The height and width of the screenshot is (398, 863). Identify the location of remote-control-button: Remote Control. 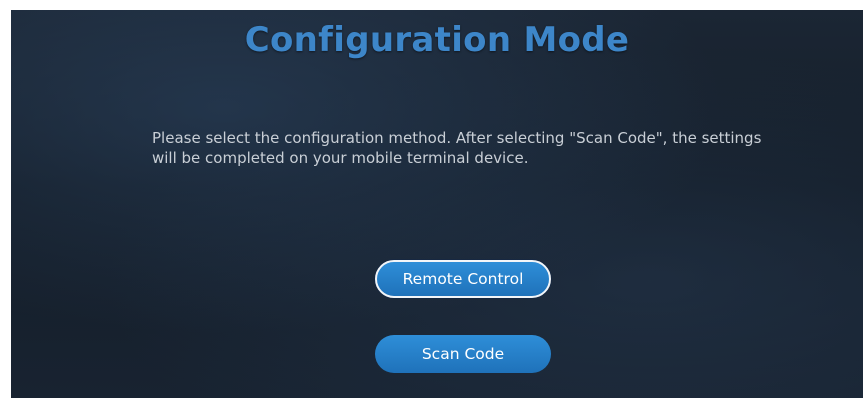
(463, 279).